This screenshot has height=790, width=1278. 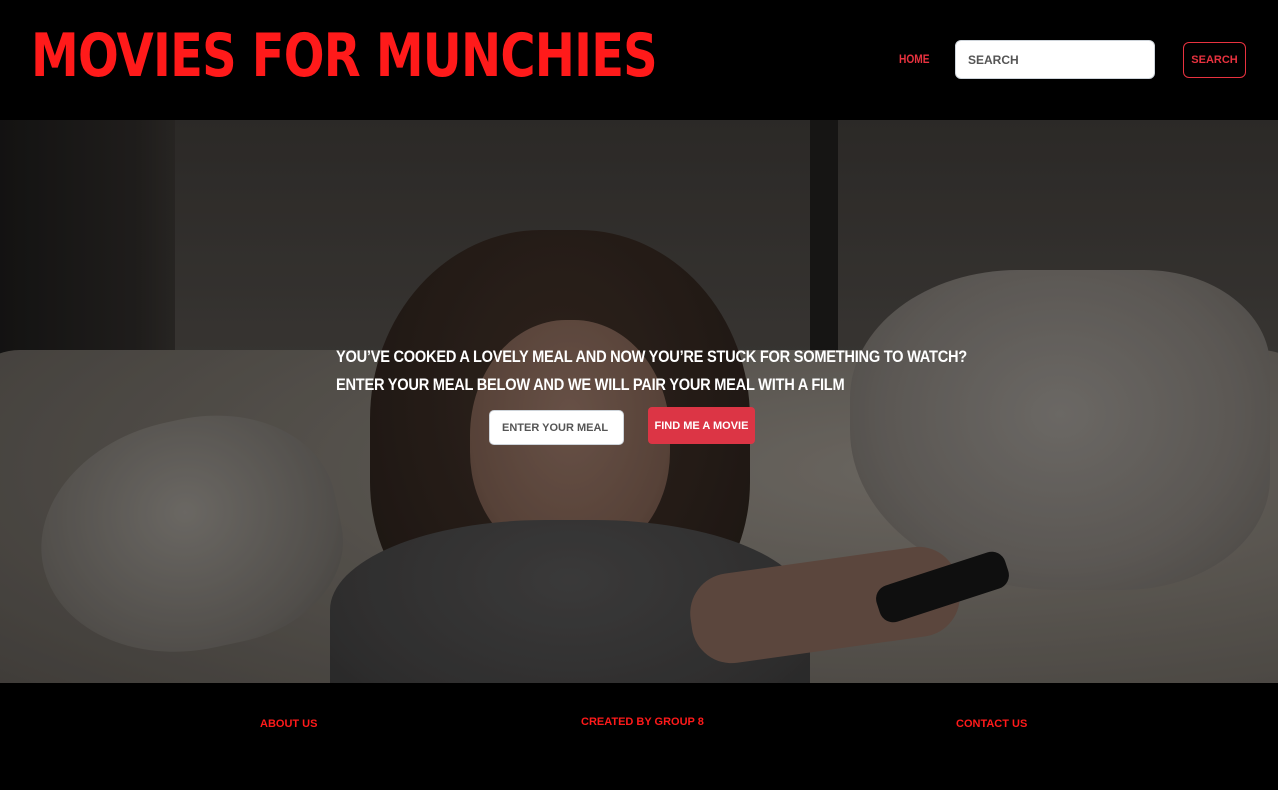 What do you see at coordinates (1055, 59) in the screenshot?
I see `search-input` at bounding box center [1055, 59].